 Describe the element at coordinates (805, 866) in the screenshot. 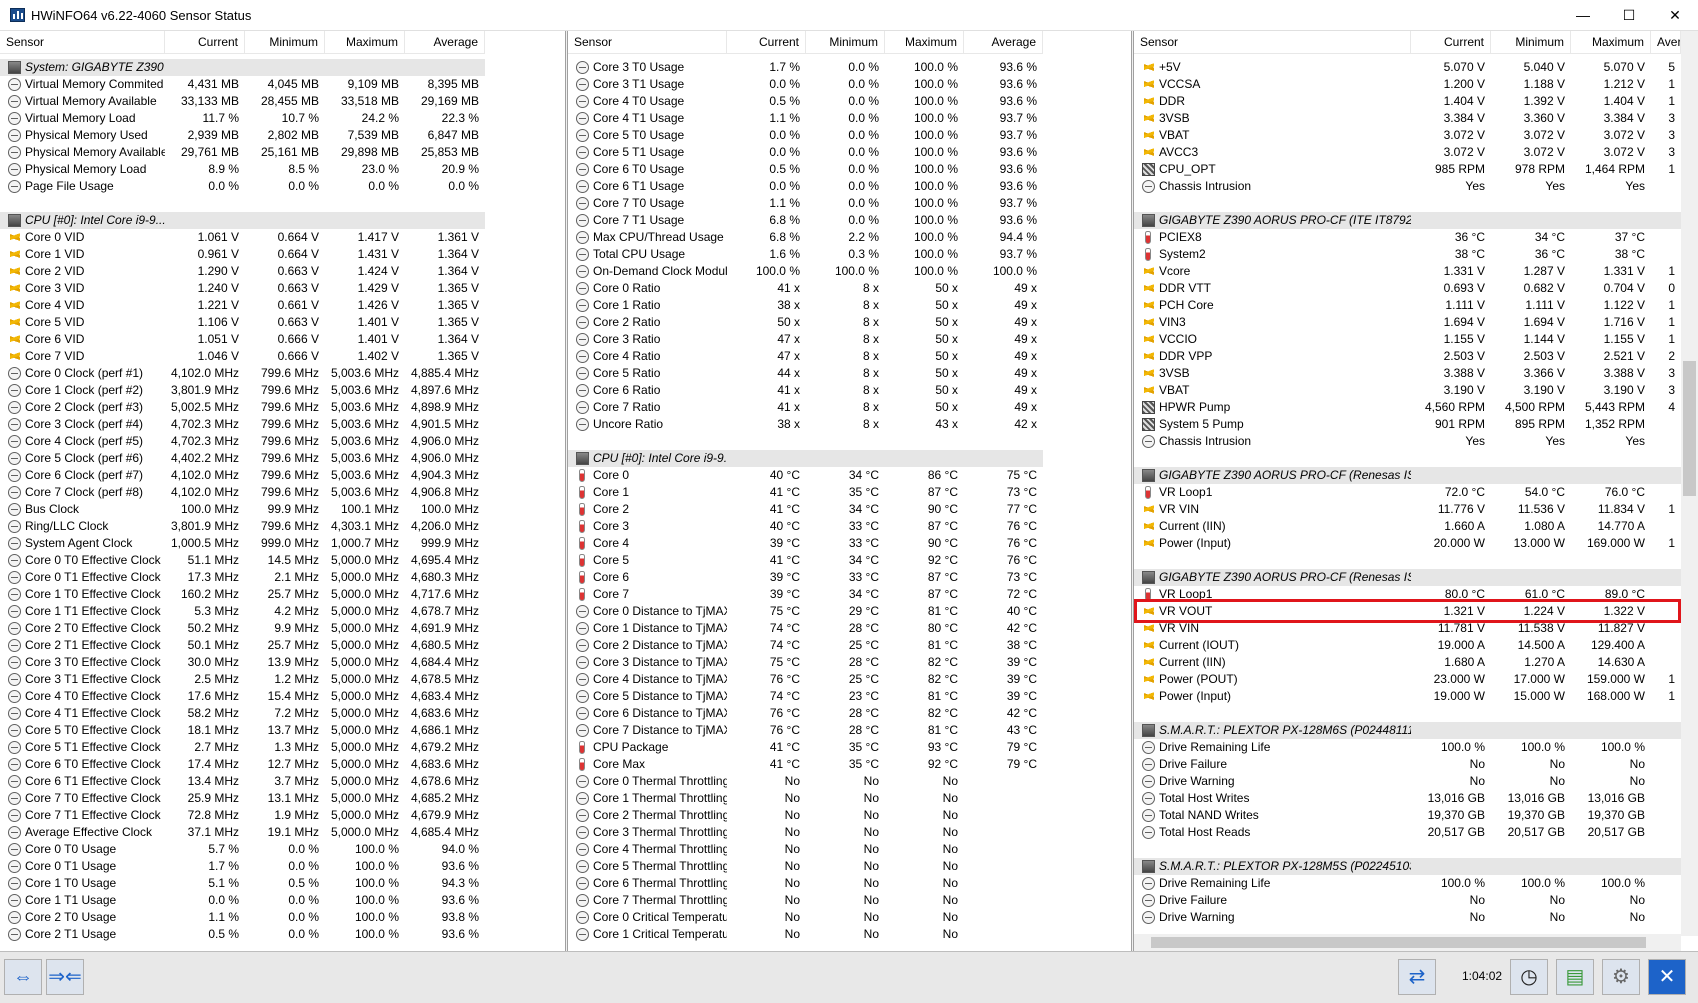

I see `sensor-row: Core 5 Thermal Throttling No No No` at that location.